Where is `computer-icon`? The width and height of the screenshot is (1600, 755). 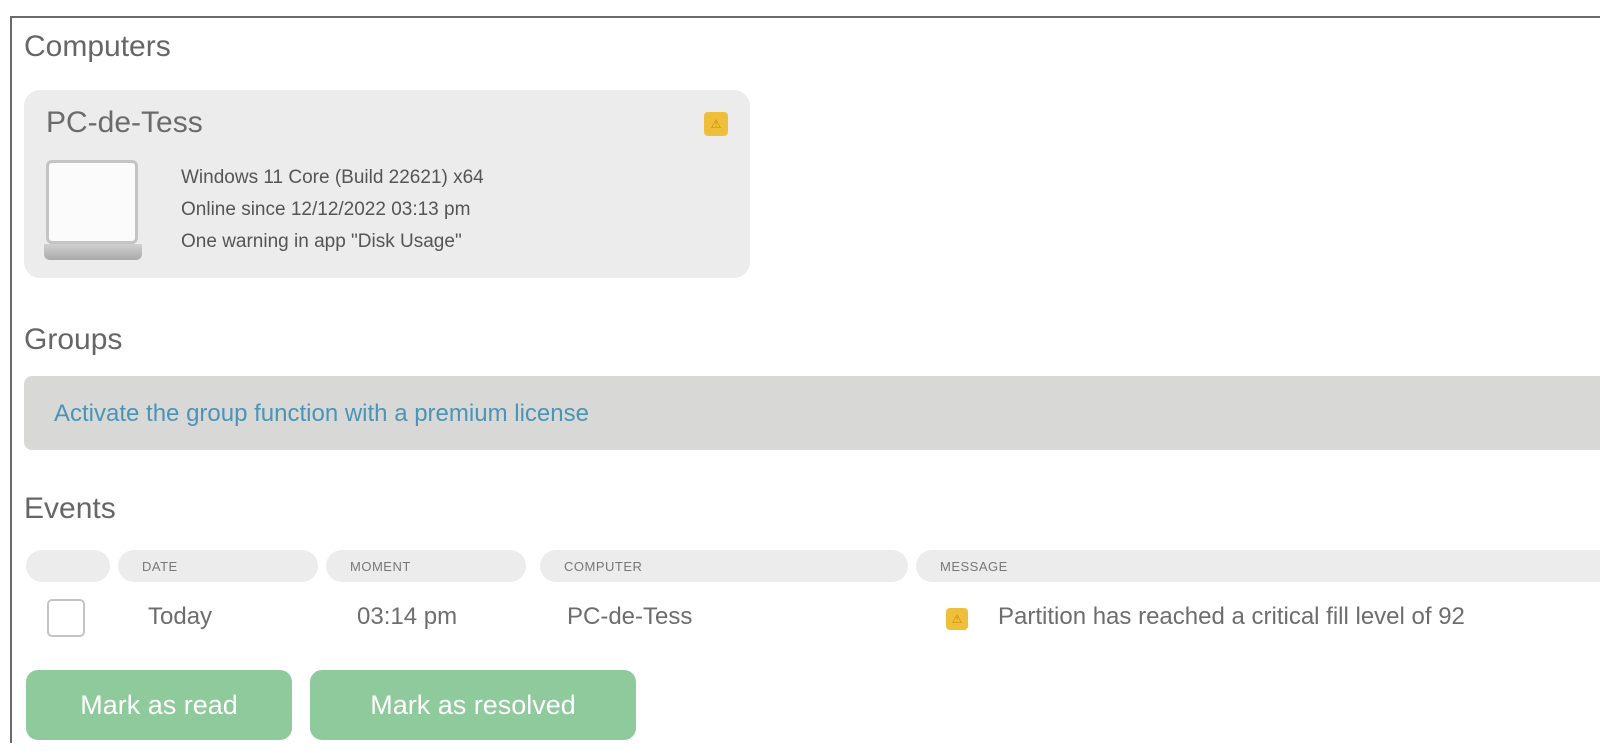
computer-icon is located at coordinates (94, 212).